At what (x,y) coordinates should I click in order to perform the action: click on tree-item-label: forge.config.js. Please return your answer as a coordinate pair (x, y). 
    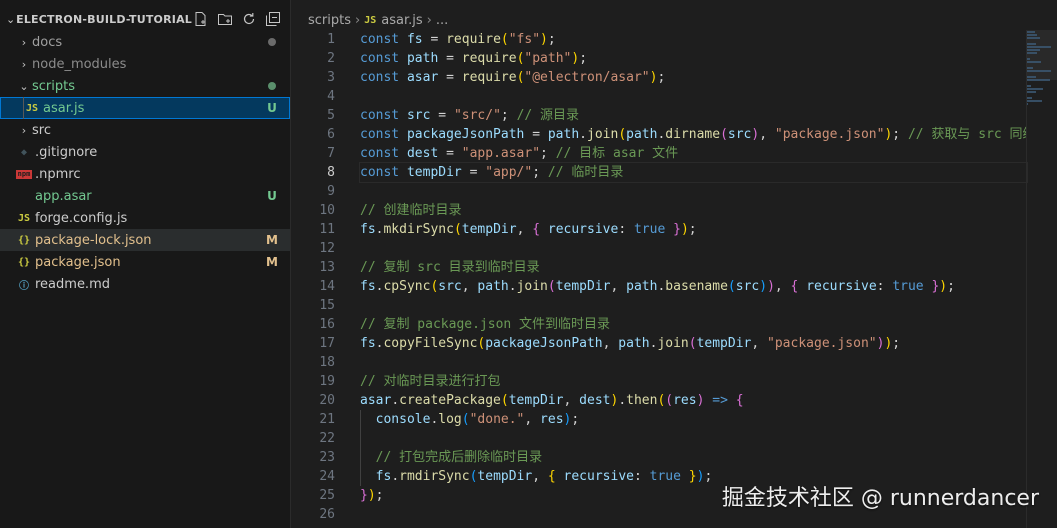
    Looking at the image, I should click on (81, 218).